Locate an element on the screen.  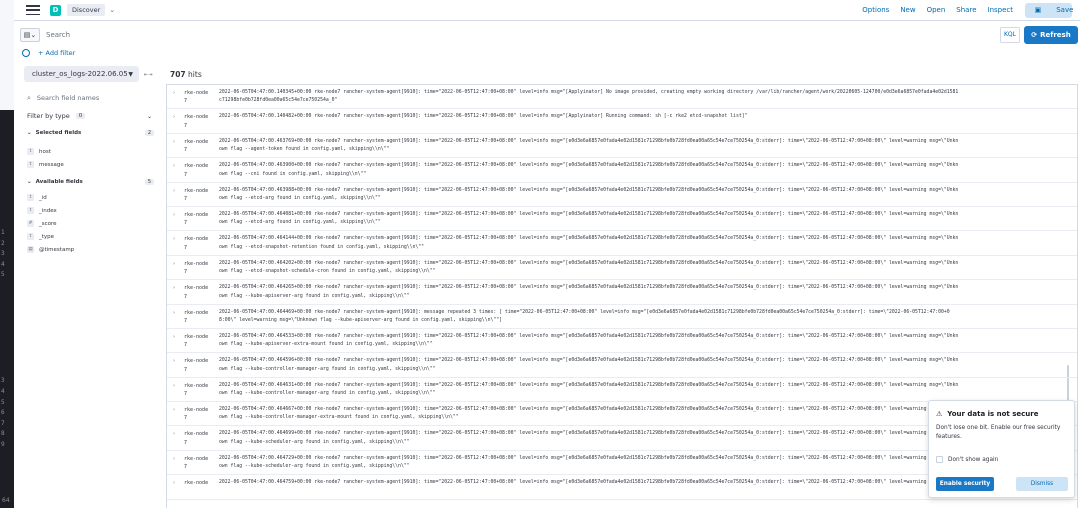
available-fields-header: ⌄ Available fields 5 is located at coordinates (90, 182).